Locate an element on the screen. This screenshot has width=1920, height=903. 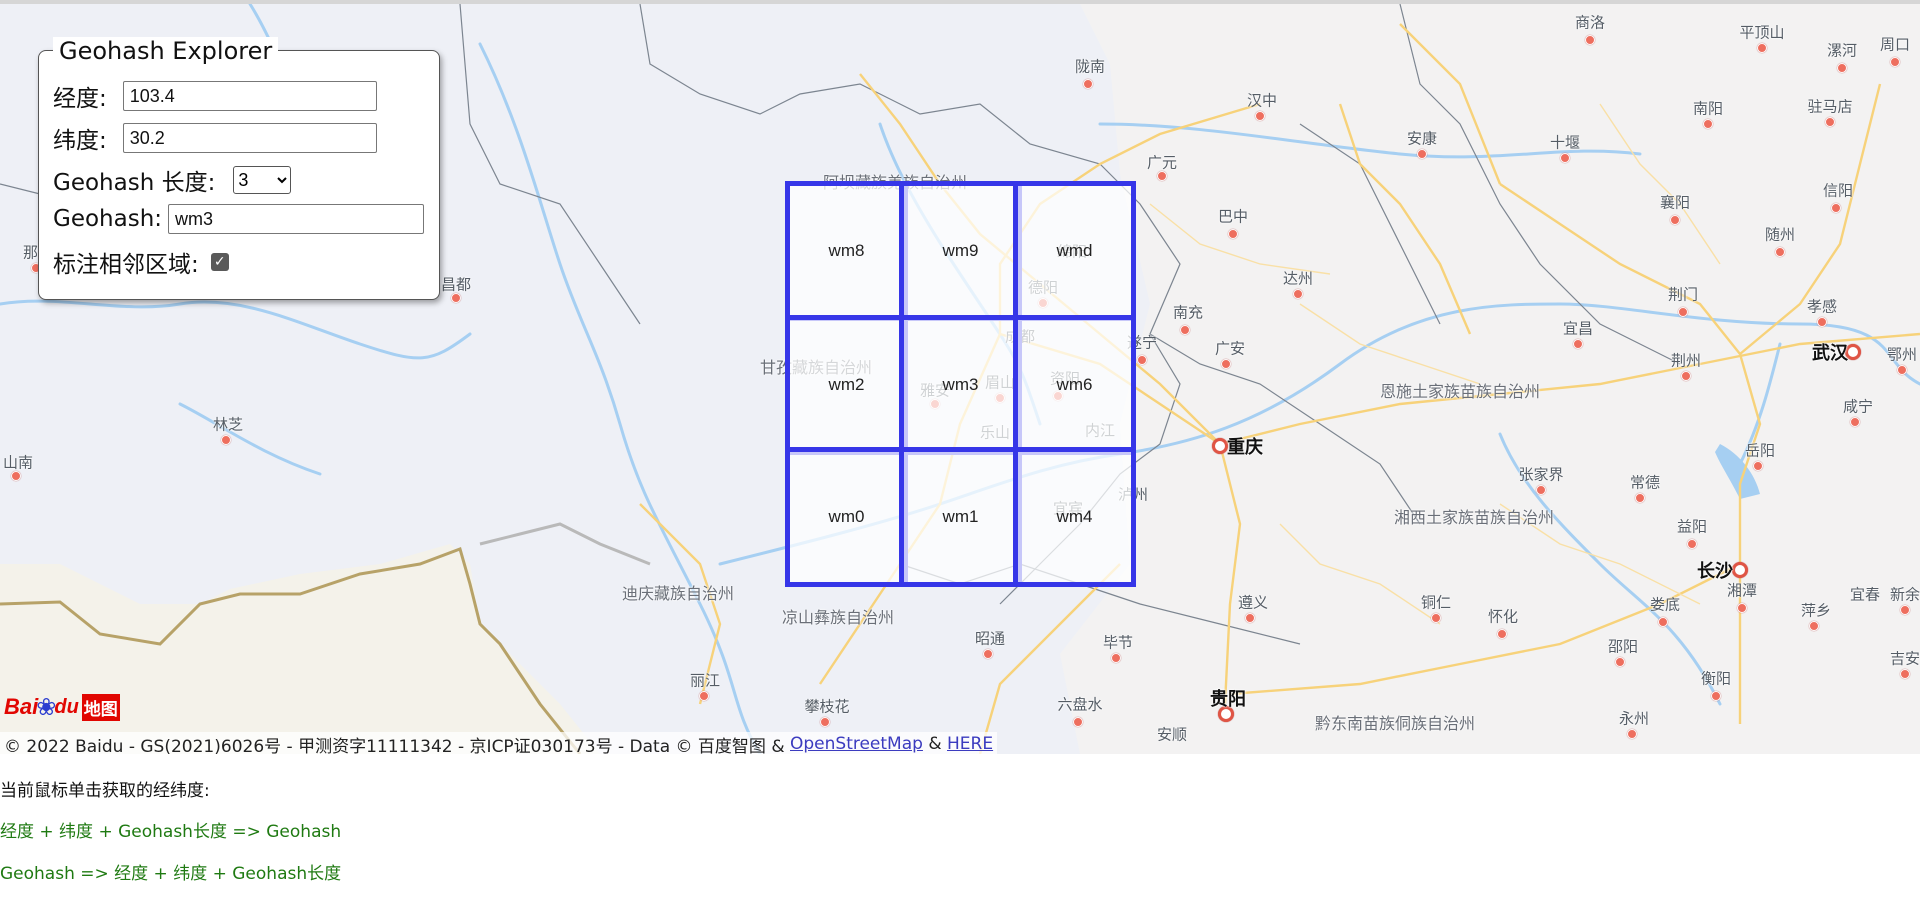
place-label: 陇南 is located at coordinates (1090, 66).